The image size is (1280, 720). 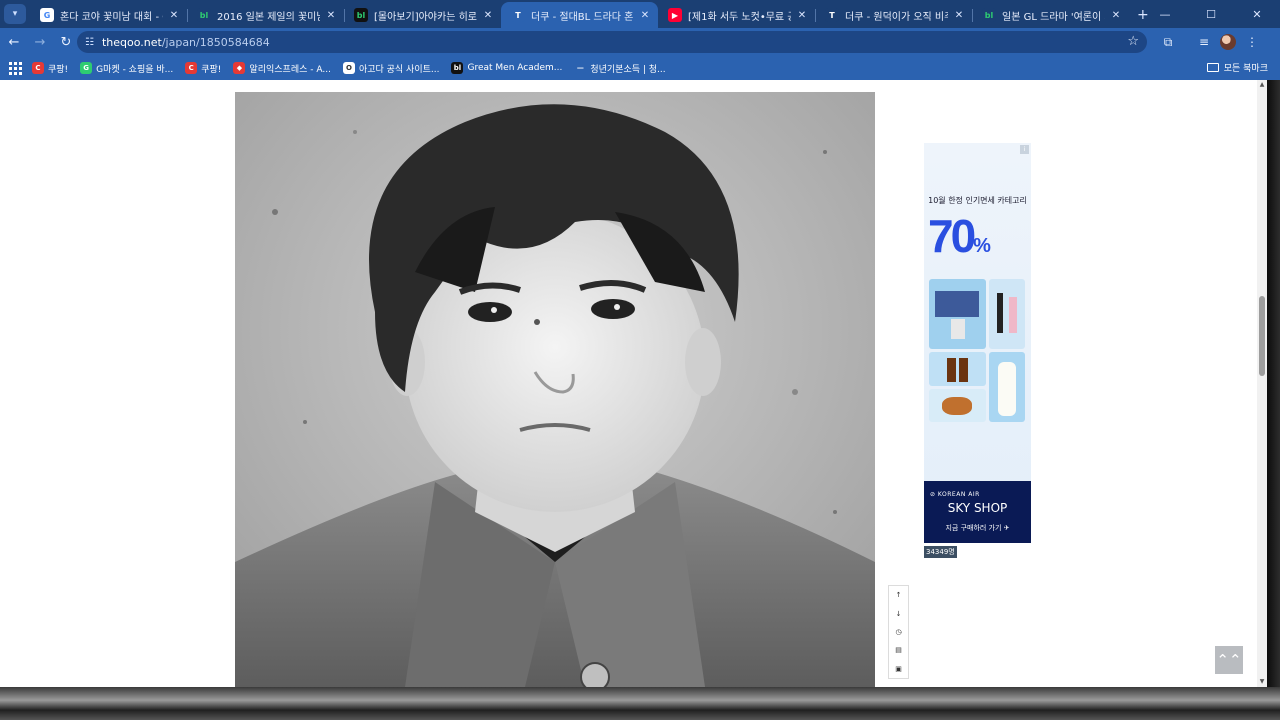 What do you see at coordinates (40, 42) in the screenshot?
I see `forward-button: →` at bounding box center [40, 42].